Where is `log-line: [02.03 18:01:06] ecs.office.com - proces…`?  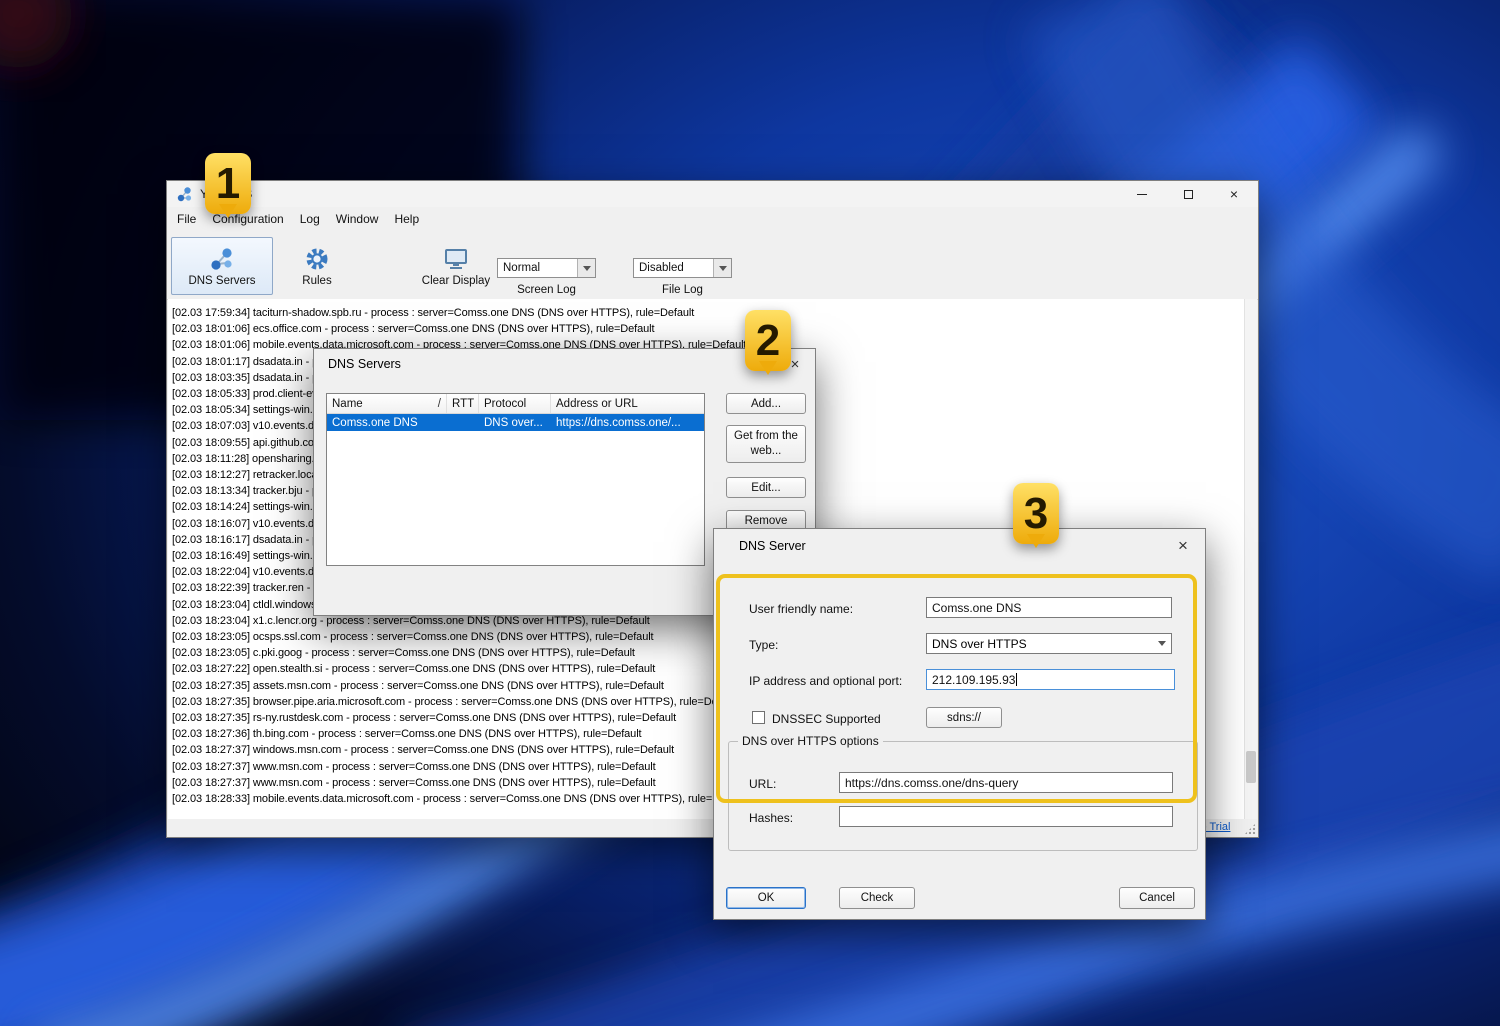 log-line: [02.03 18:01:06] ecs.office.com - proces… is located at coordinates (413, 329).